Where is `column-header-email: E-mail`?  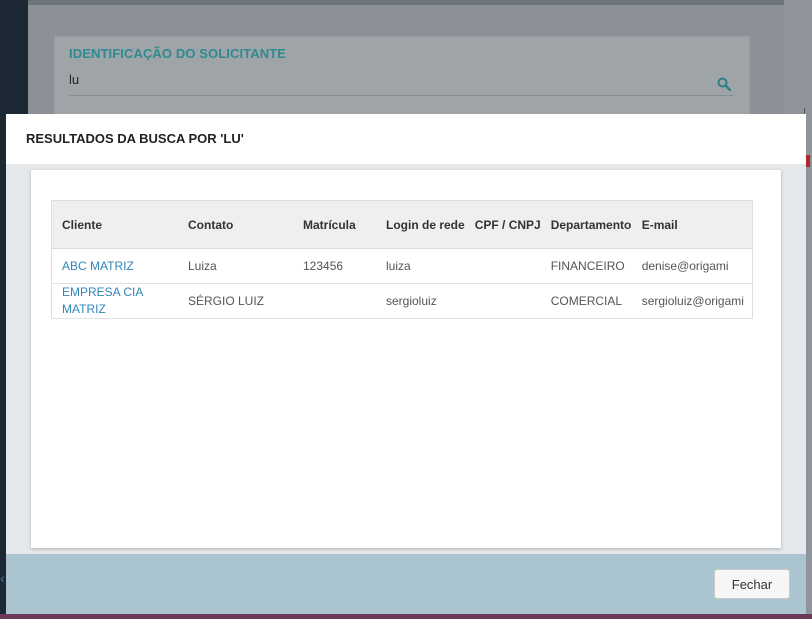 column-header-email: E-mail is located at coordinates (692, 224).